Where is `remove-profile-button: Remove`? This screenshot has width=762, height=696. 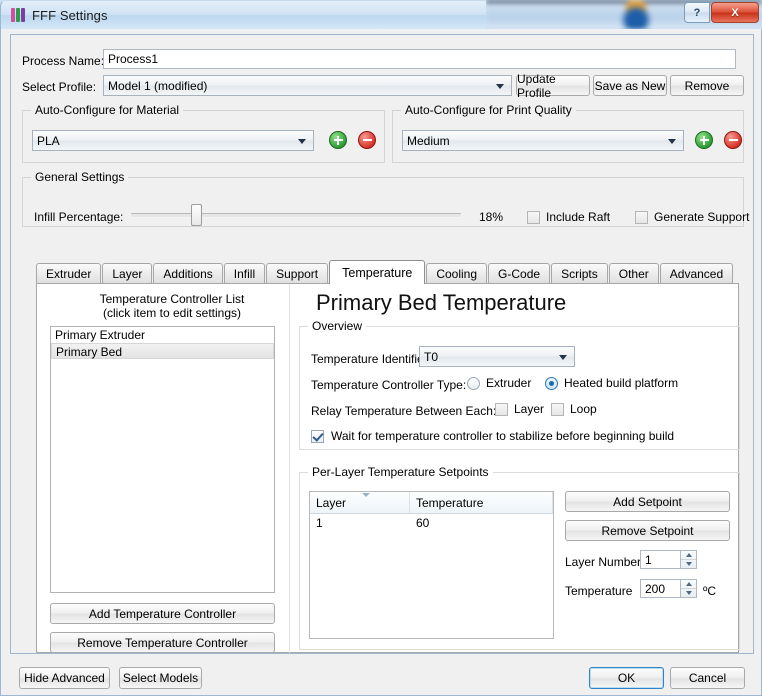 remove-profile-button: Remove is located at coordinates (707, 85).